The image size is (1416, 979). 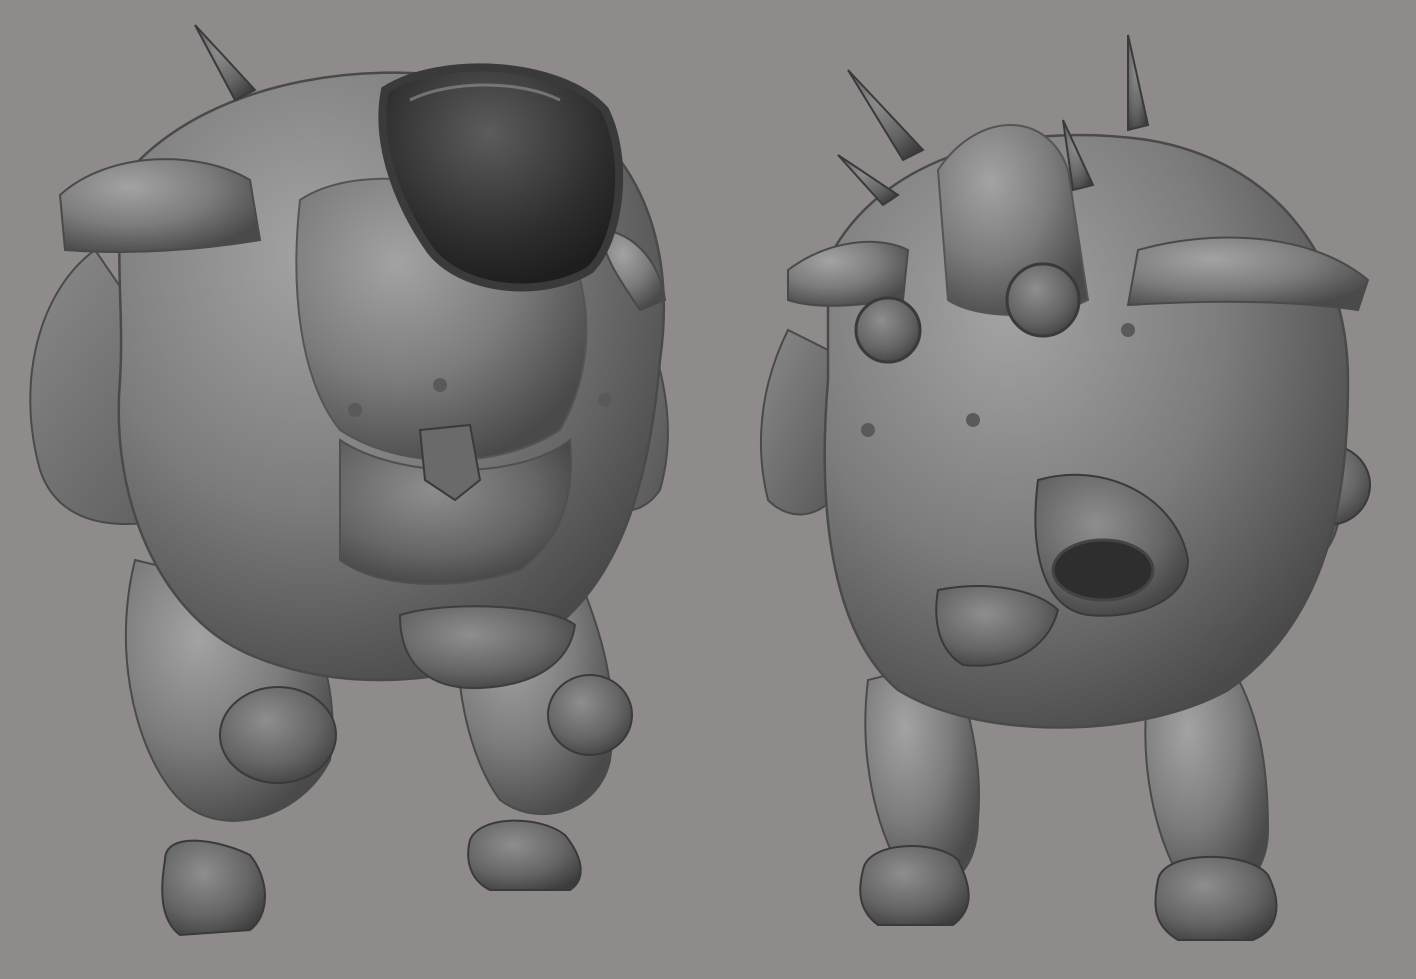 What do you see at coordinates (1103, 570) in the screenshot?
I see `exhaust-port` at bounding box center [1103, 570].